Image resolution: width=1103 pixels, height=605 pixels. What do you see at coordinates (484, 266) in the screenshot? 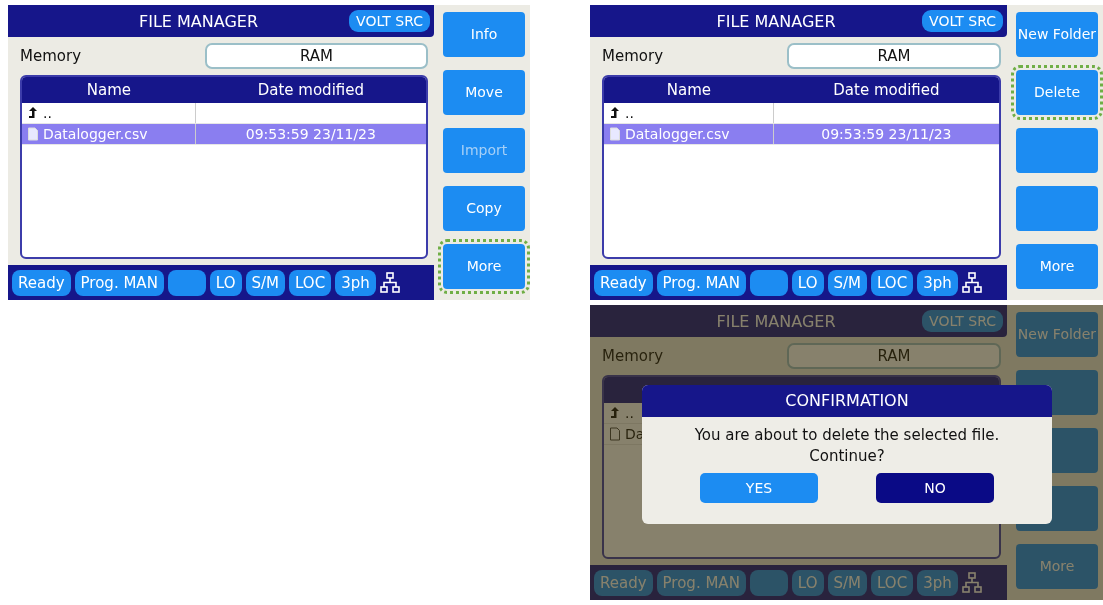
I see `softkey-button: More` at bounding box center [484, 266].